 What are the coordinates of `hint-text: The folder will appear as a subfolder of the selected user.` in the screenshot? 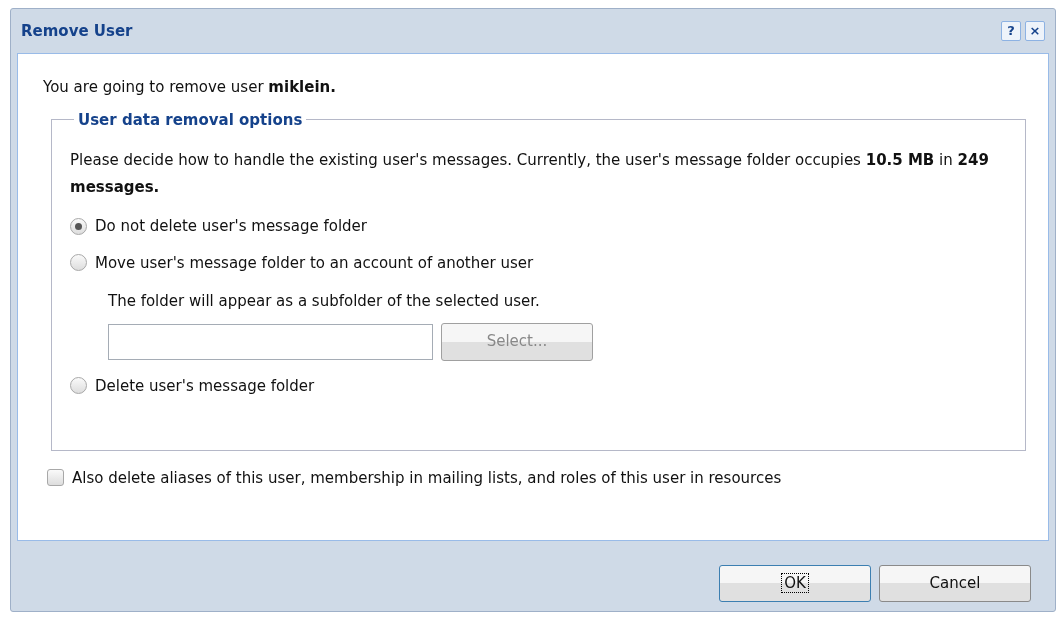 It's located at (324, 301).